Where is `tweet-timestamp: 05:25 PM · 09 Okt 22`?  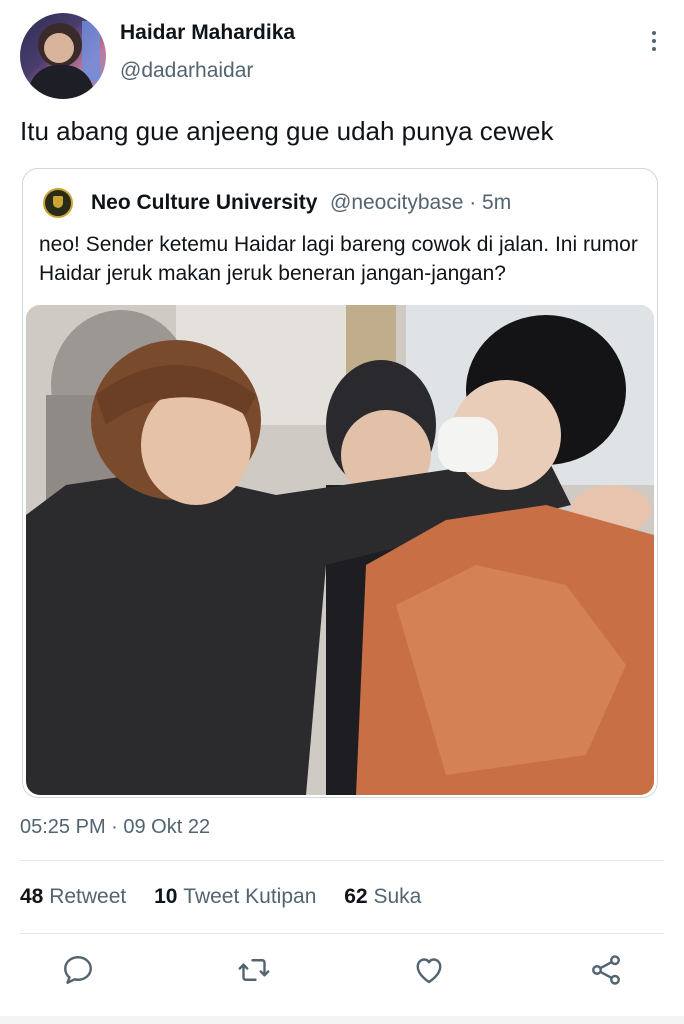 tweet-timestamp: 05:25 PM · 09 Okt 22 is located at coordinates (115, 827).